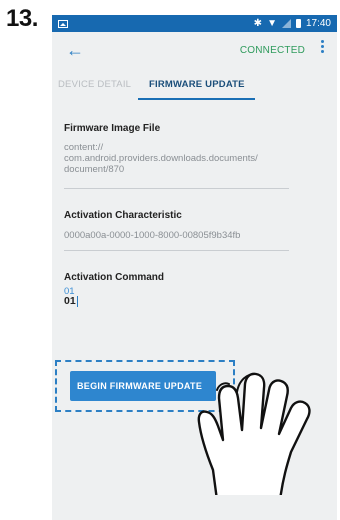  I want to click on arrow-left-icon: ←, so click(75, 50).